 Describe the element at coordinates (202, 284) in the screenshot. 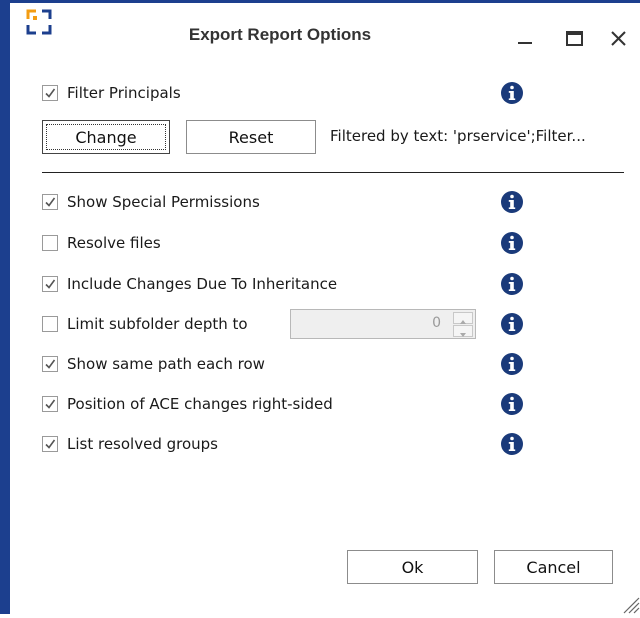

I see `option-label: Include Changes Due To Inheritance` at that location.